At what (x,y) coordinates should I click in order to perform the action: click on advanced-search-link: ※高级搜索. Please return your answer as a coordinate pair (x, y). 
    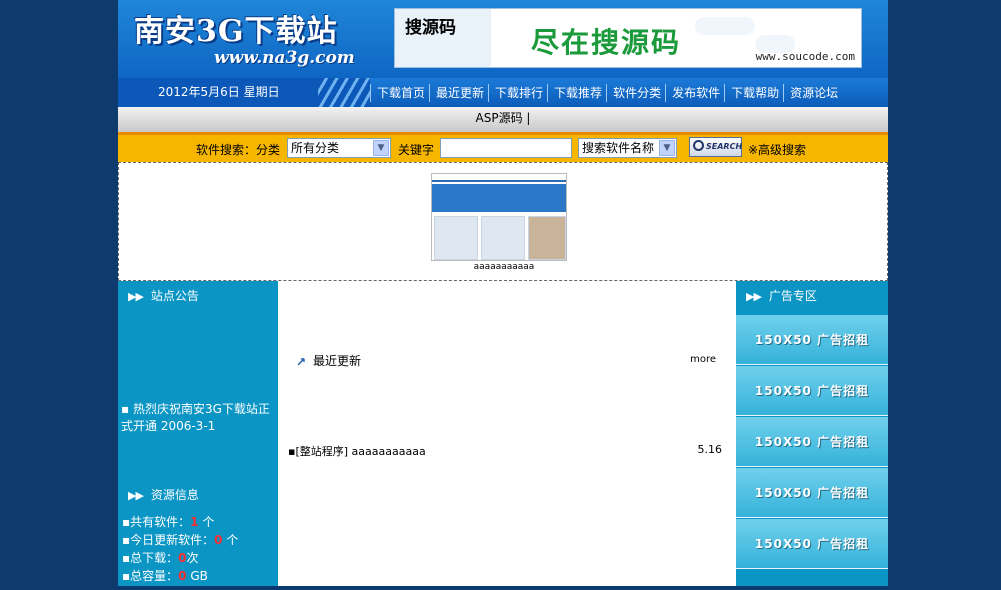
    Looking at the image, I should click on (777, 149).